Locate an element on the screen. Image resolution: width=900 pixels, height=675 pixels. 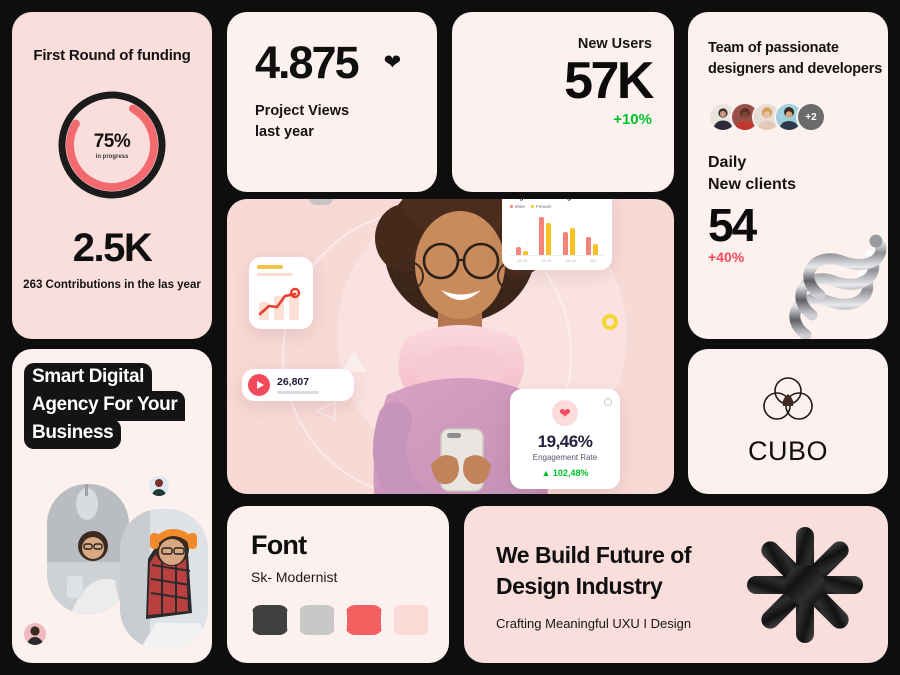
agency-card: Smart Digital Agency For Your Business is located at coordinates (112, 506).